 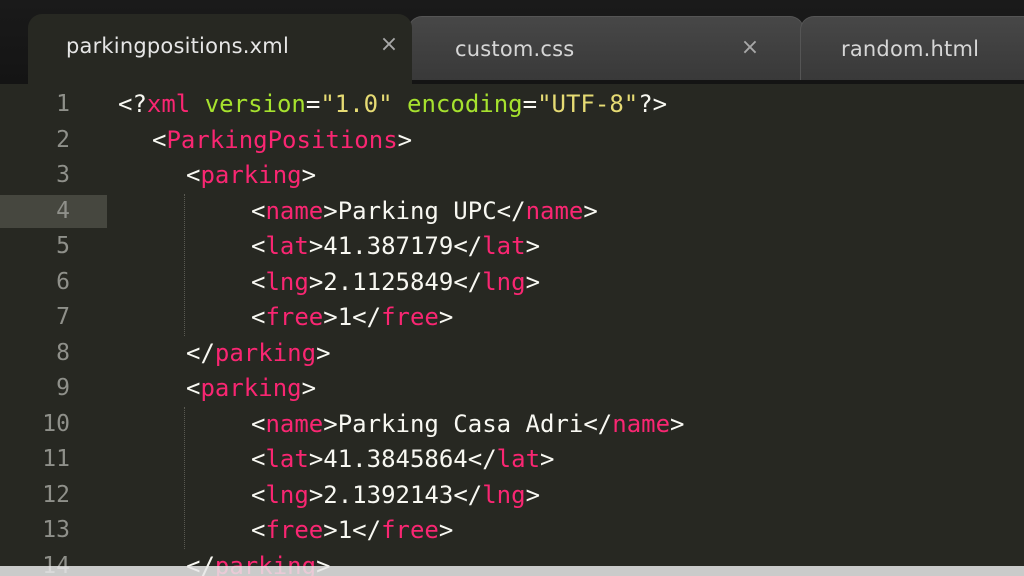 I want to click on code-line: 12 <lng>2.1392143</lng>, so click(x=512, y=495).